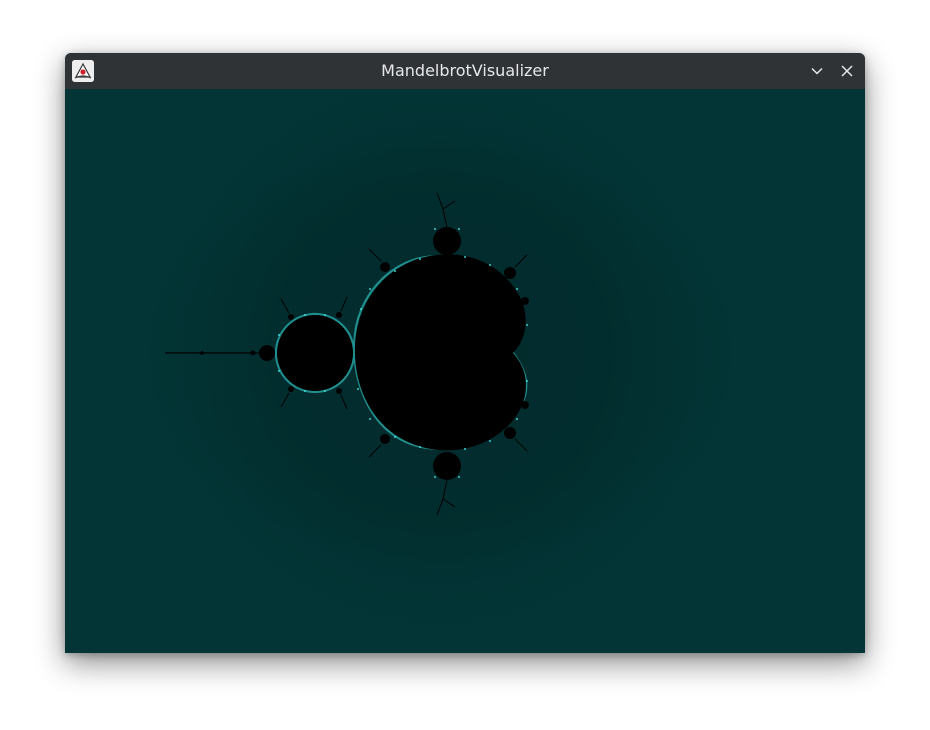 The width and height of the screenshot is (930, 730). Describe the element at coordinates (315, 353) in the screenshot. I see `period-2-bulb` at that location.